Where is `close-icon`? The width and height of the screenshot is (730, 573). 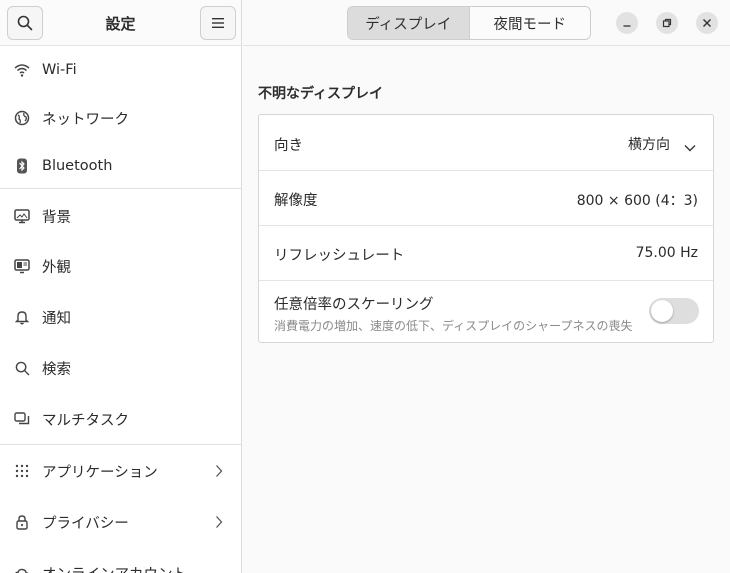 close-icon is located at coordinates (707, 23).